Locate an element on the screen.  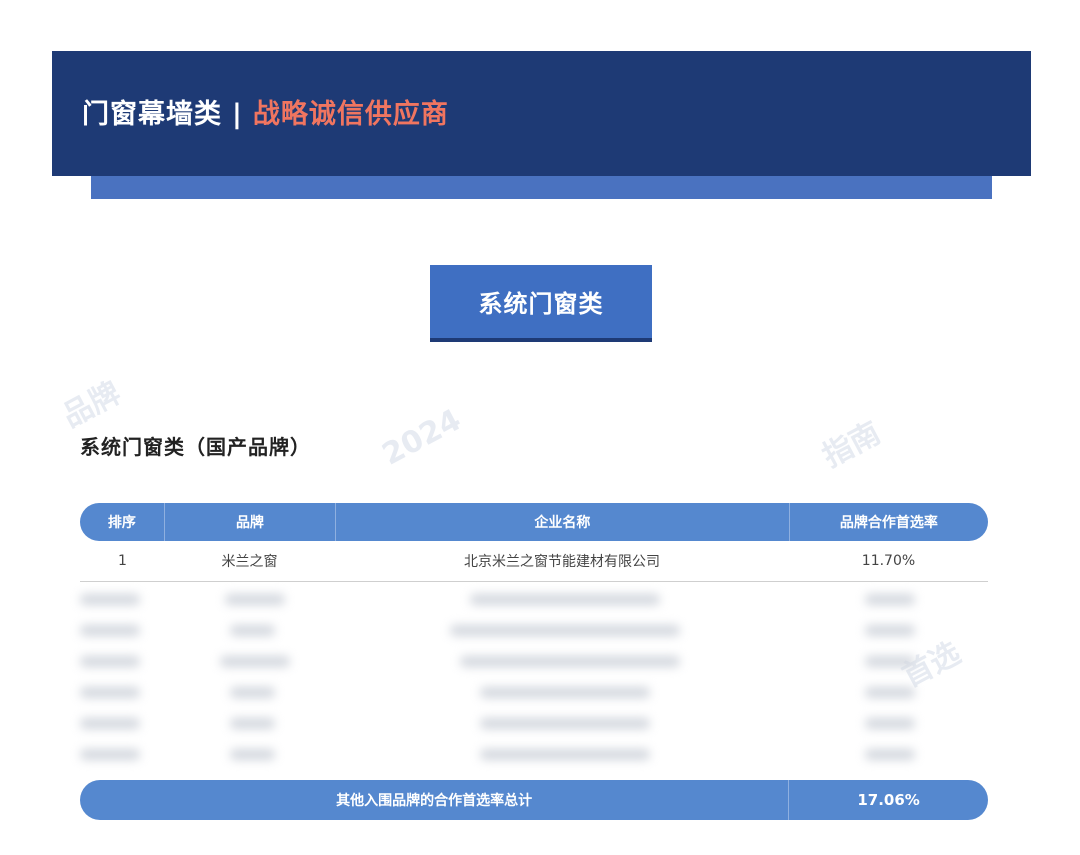
table-header: 排序 品牌 企业名称 品牌合作首选率 is located at coordinates (534, 522).